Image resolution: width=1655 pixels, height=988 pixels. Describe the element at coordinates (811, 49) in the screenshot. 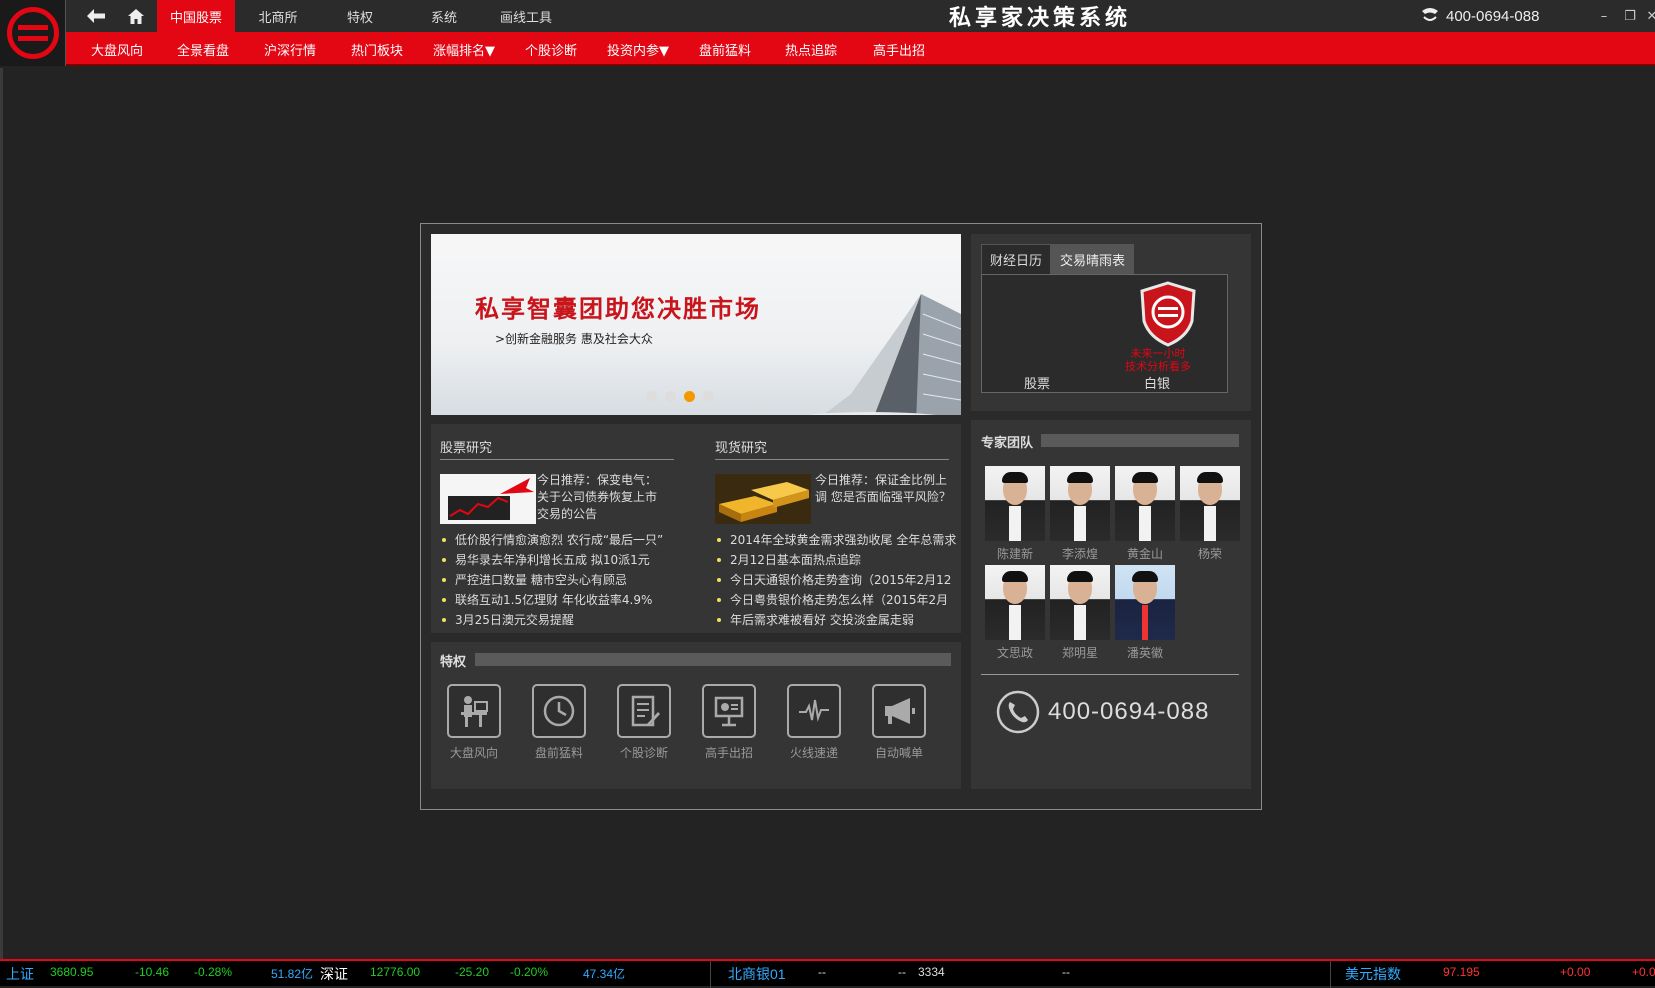

I see `subnav-hot-tracking: 热点追踪` at that location.